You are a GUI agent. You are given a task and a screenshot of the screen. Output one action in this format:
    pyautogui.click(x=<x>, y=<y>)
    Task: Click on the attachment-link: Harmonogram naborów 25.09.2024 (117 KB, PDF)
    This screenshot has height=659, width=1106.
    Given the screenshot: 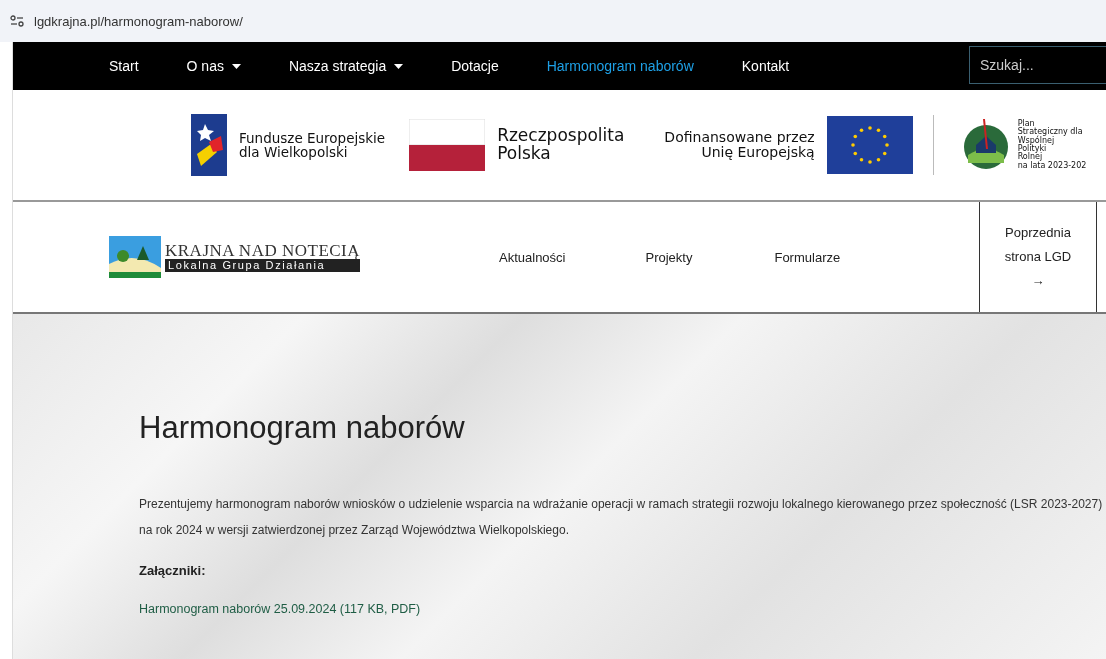 What is the action you would take?
    pyautogui.click(x=280, y=609)
    